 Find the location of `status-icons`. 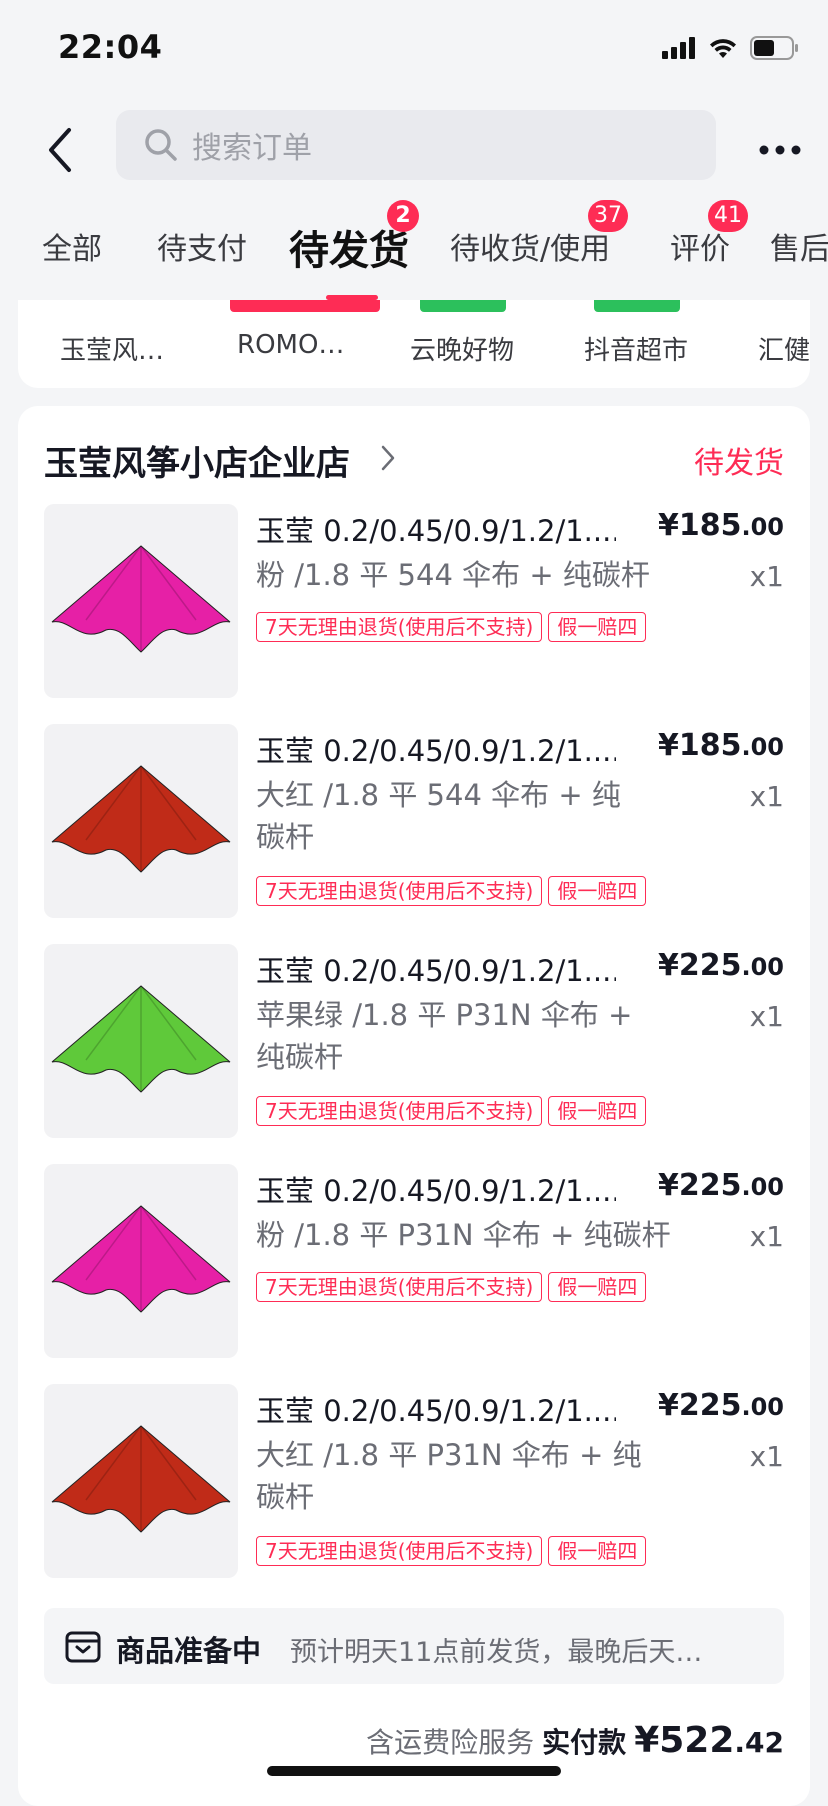

status-icons is located at coordinates (731, 48).